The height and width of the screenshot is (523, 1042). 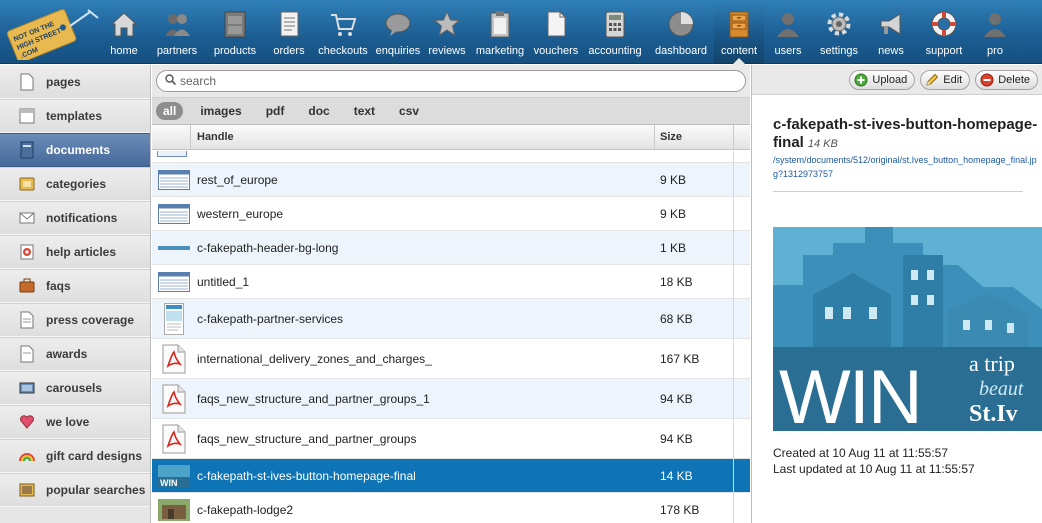 I want to click on drawers-icon, so click(x=739, y=24).